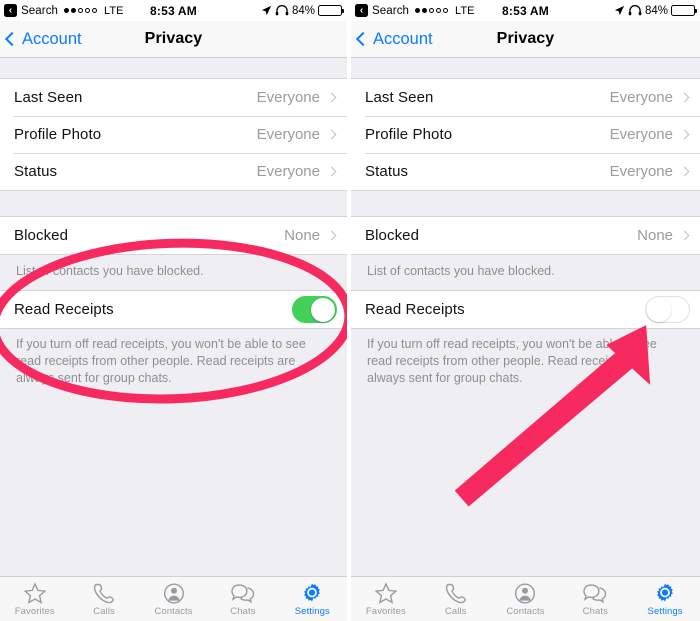 Image resolution: width=700 pixels, height=621 pixels. I want to click on page-title: Privacy, so click(173, 38).